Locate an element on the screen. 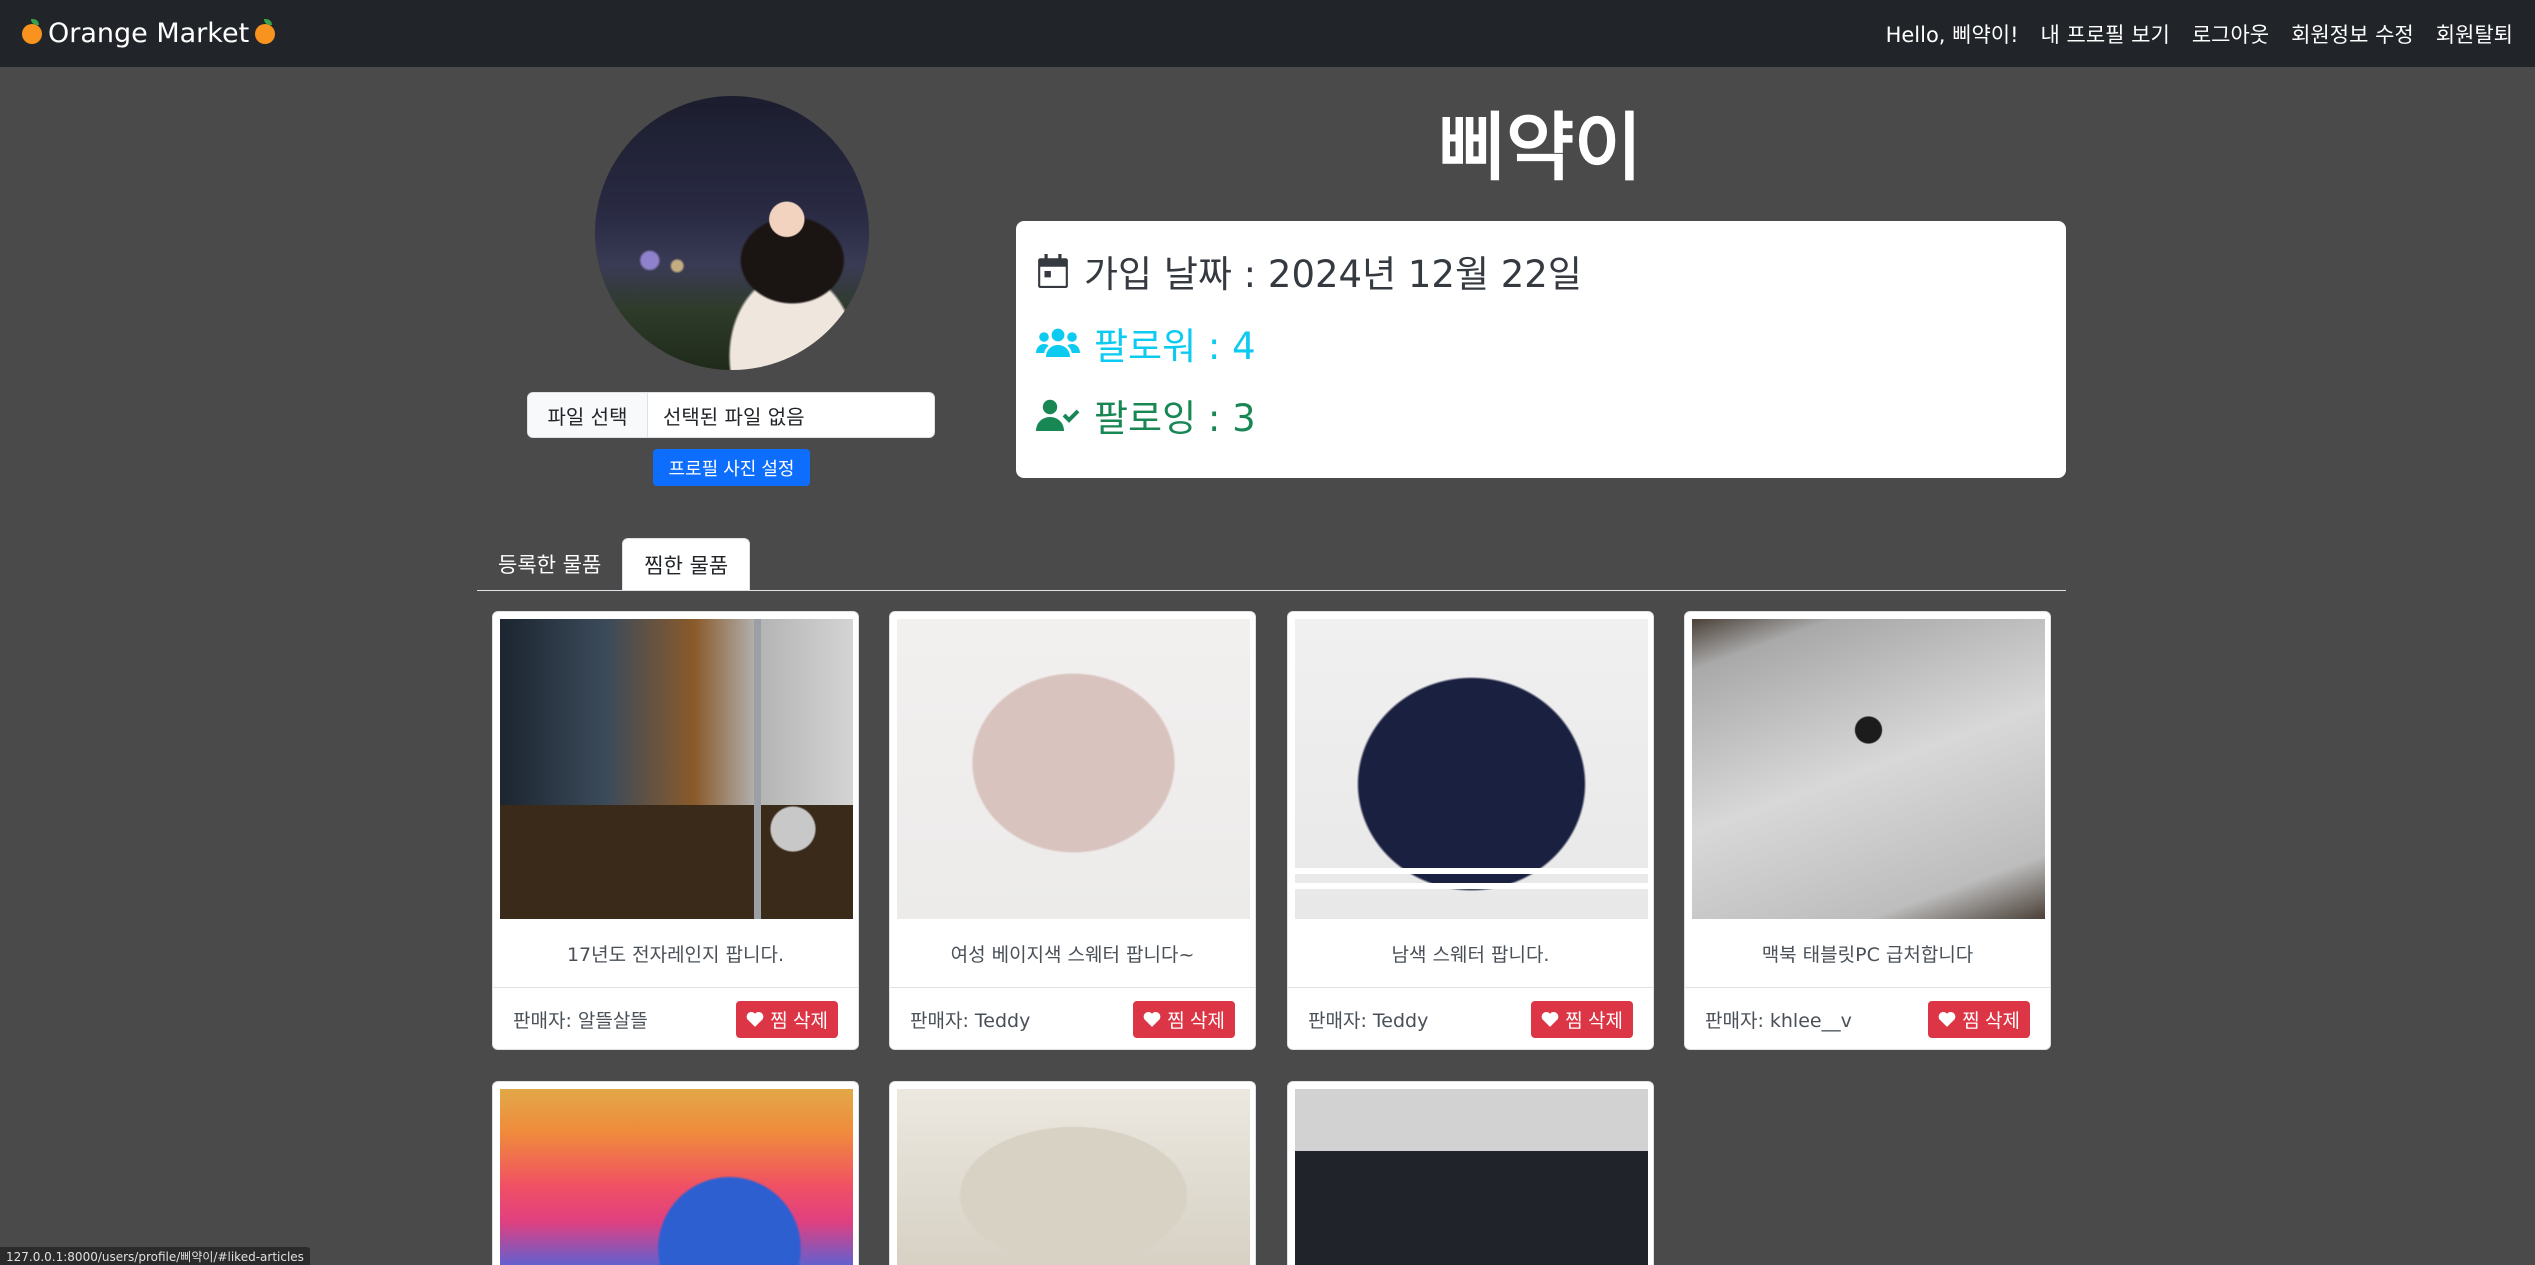 The image size is (2535, 1265). tab-registered-items: 등록한 물품 is located at coordinates (549, 564).